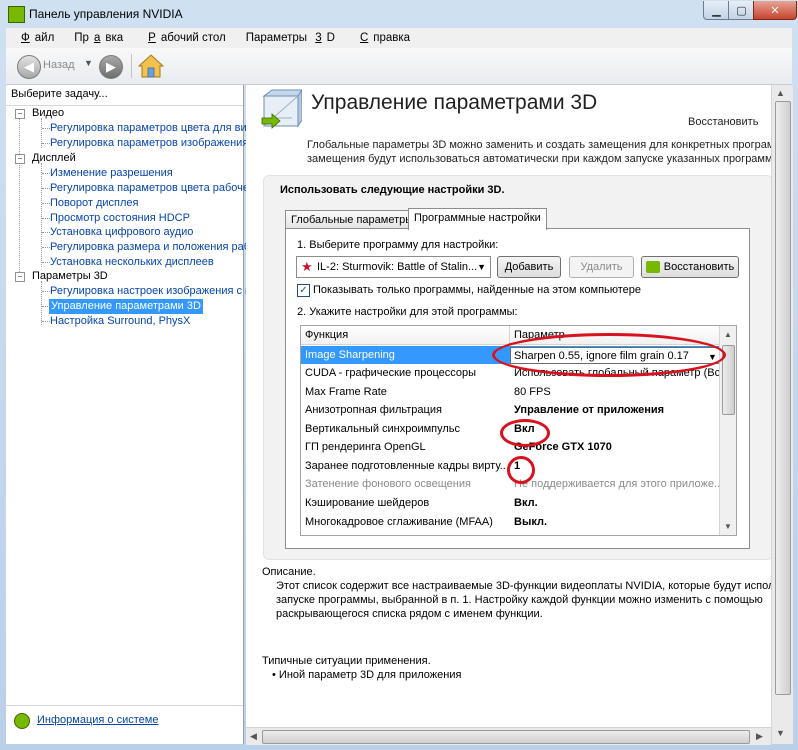 The image size is (798, 750). What do you see at coordinates (124, 705) in the screenshot?
I see `task-pane-divider` at bounding box center [124, 705].